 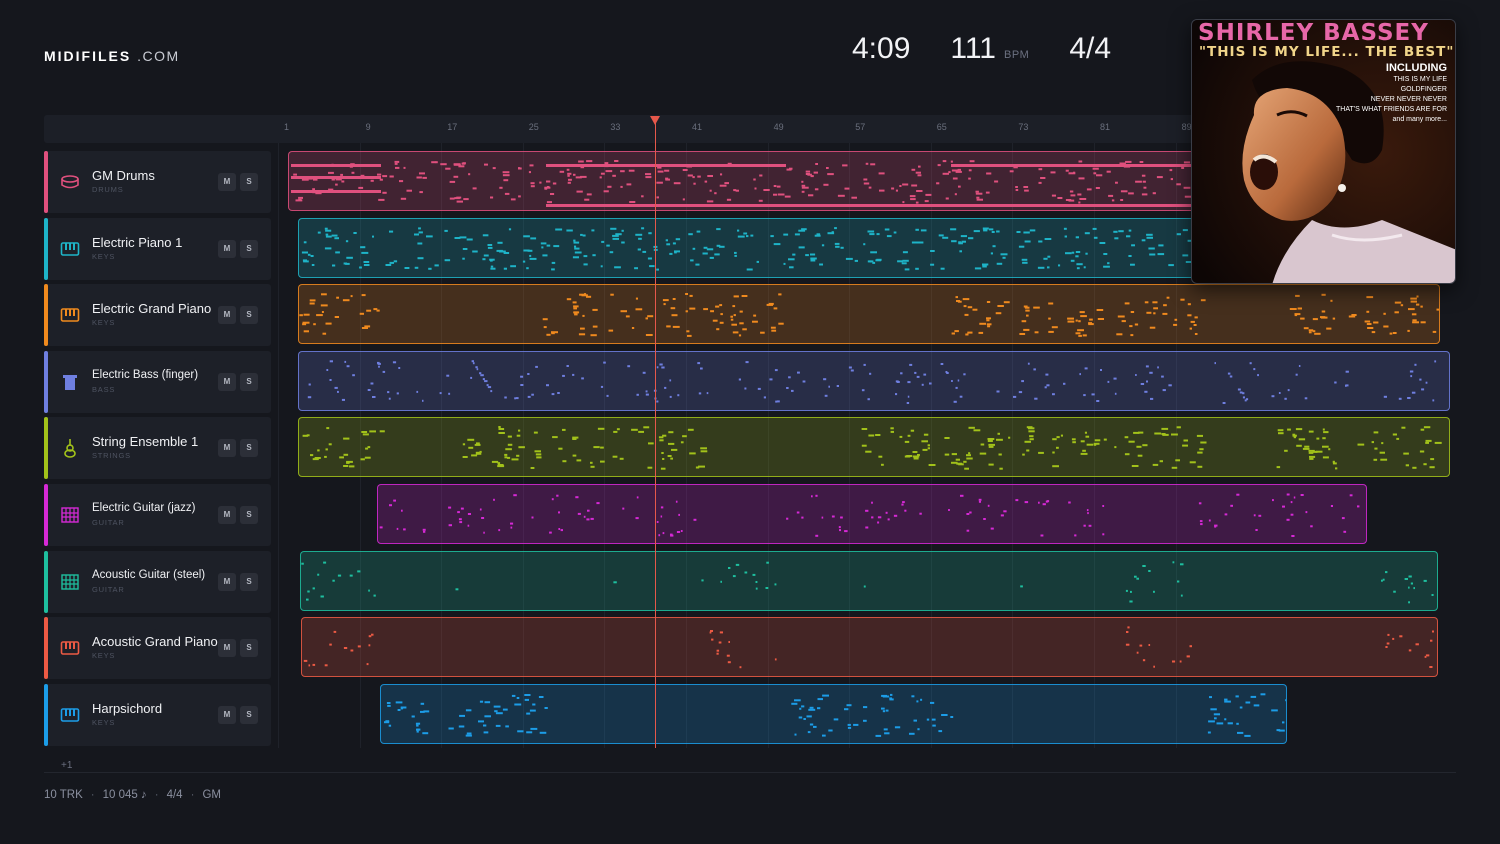 I want to click on playhead, so click(x=655, y=432).